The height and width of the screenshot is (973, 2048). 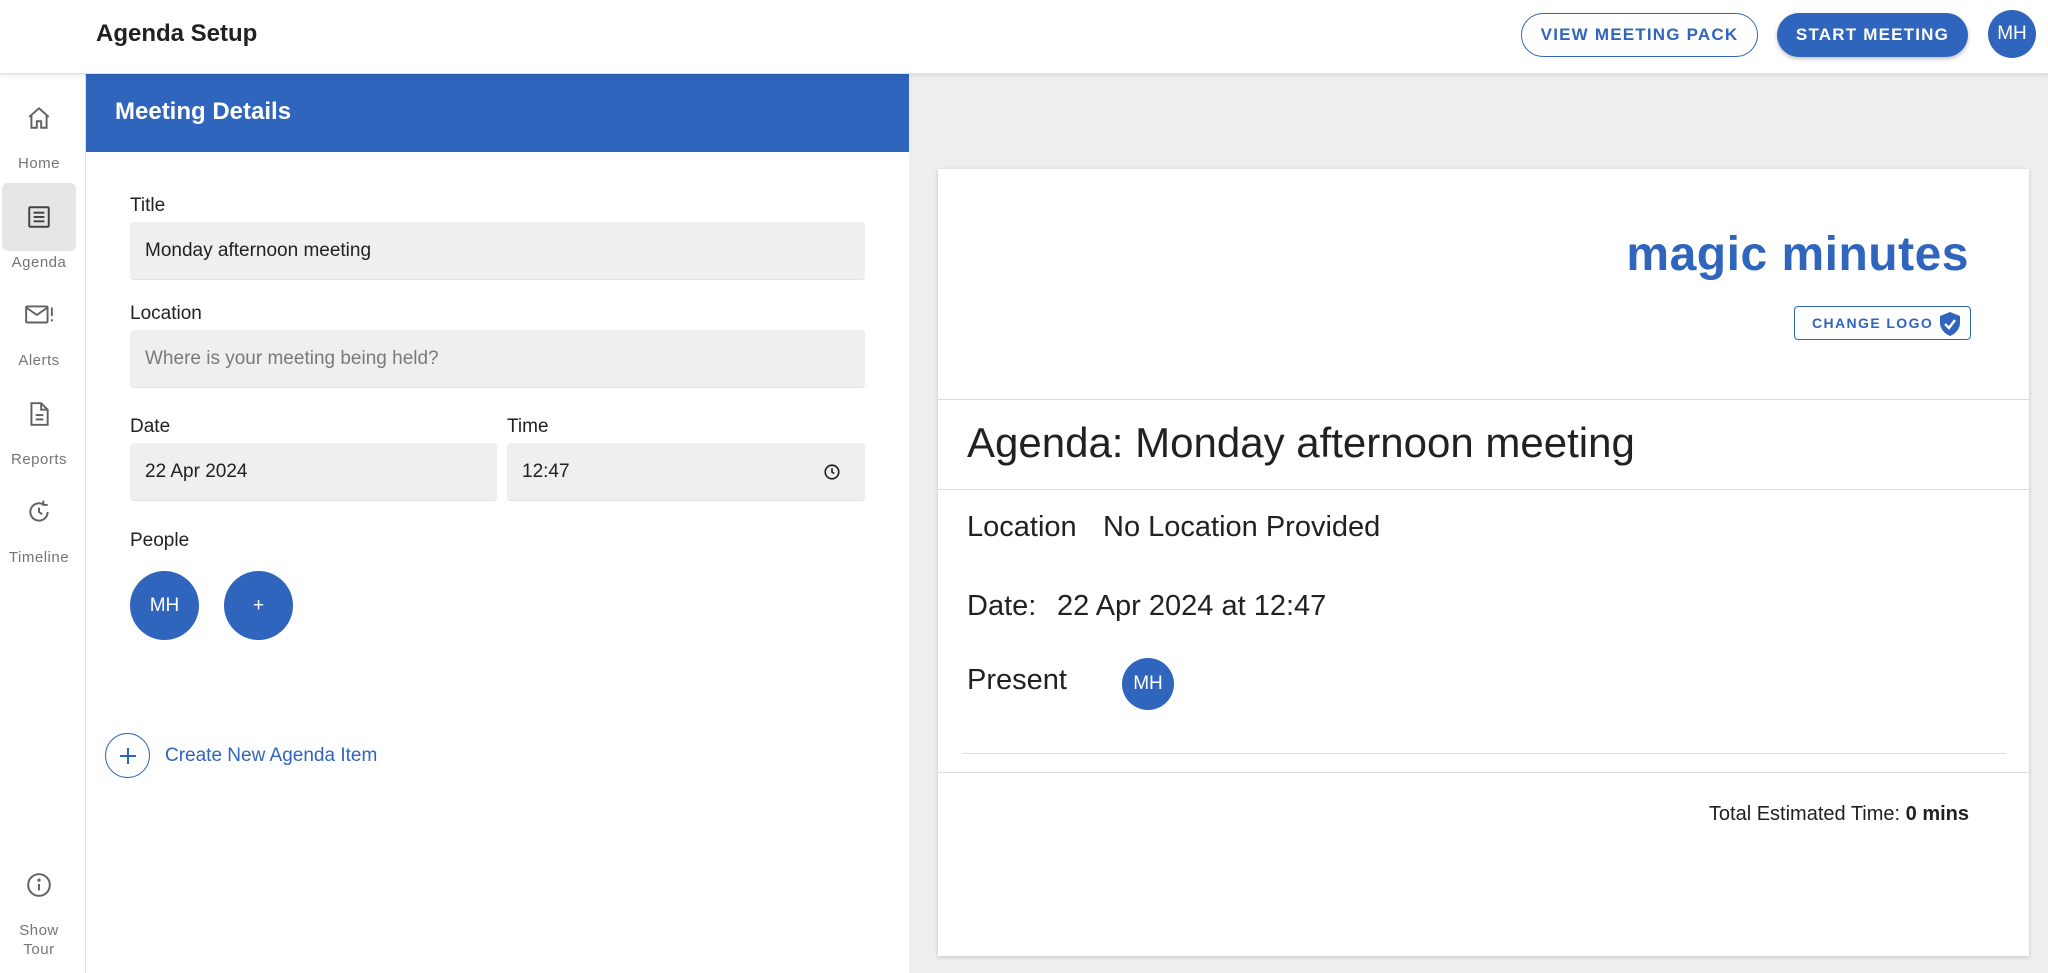 I want to click on info-icon, so click(x=39, y=885).